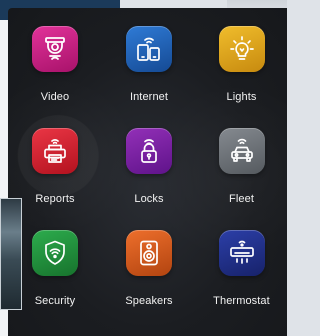 This screenshot has height=336, width=320. I want to click on shield-wifi-icon, so click(55, 253).